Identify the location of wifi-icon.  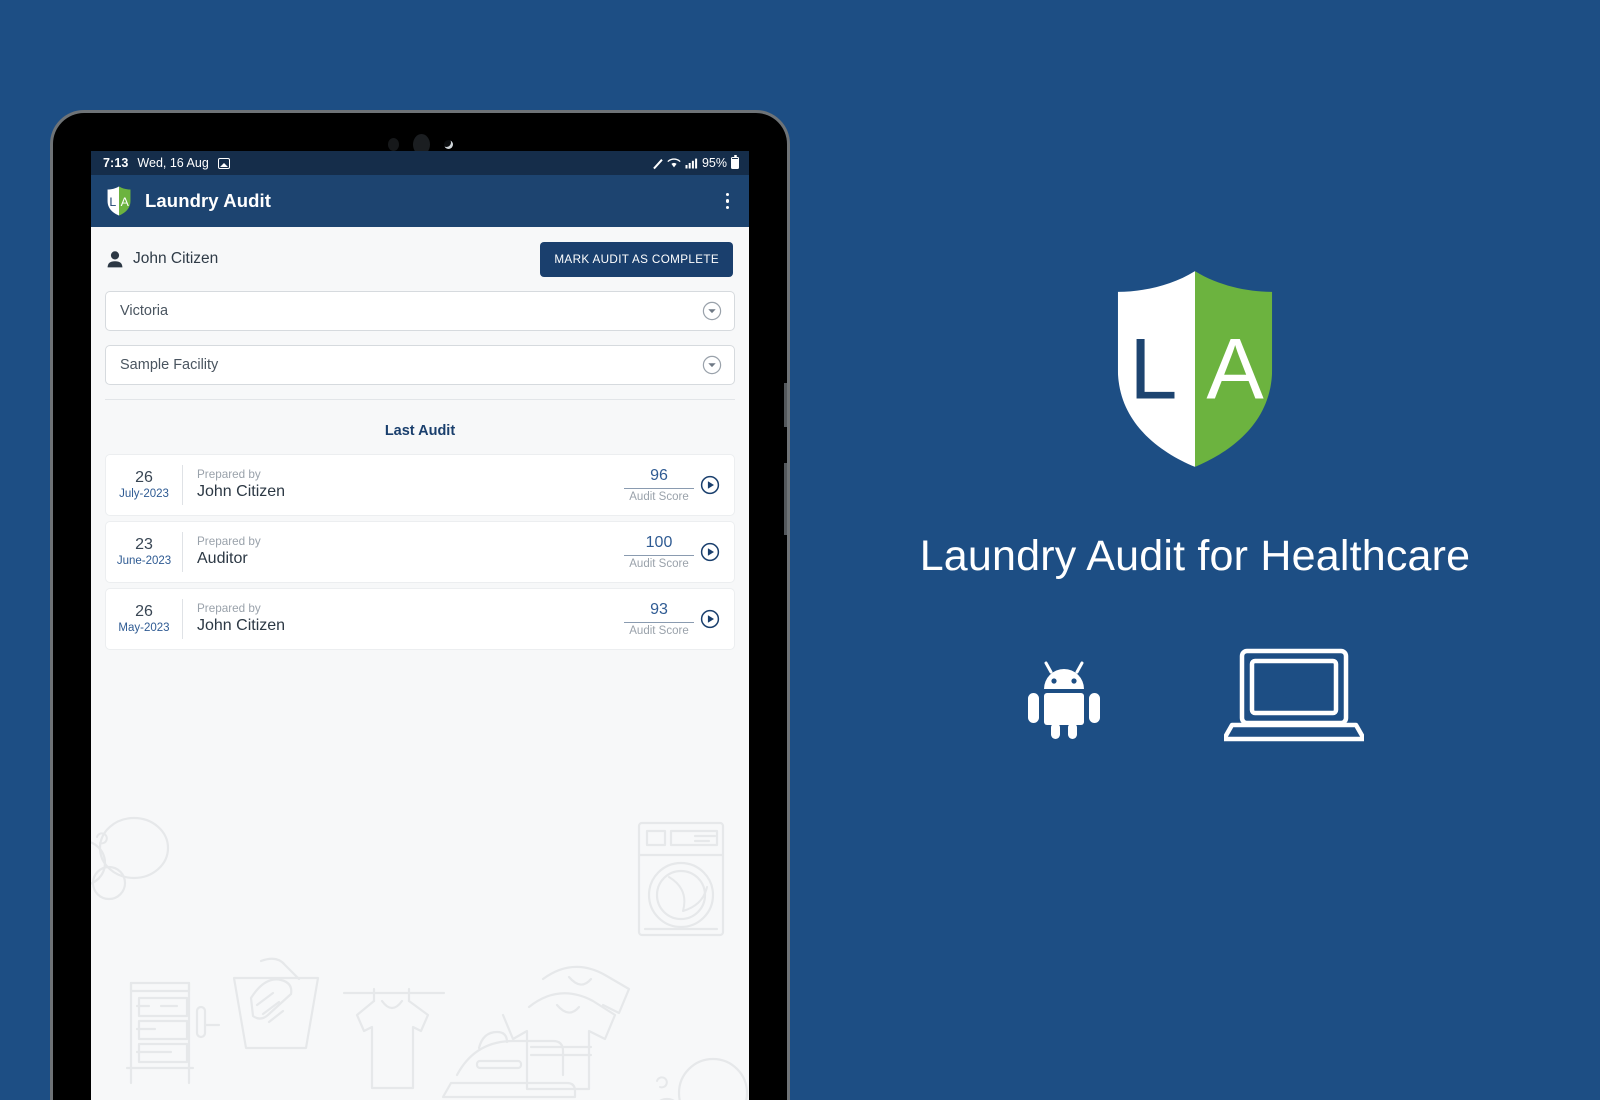
(674, 163).